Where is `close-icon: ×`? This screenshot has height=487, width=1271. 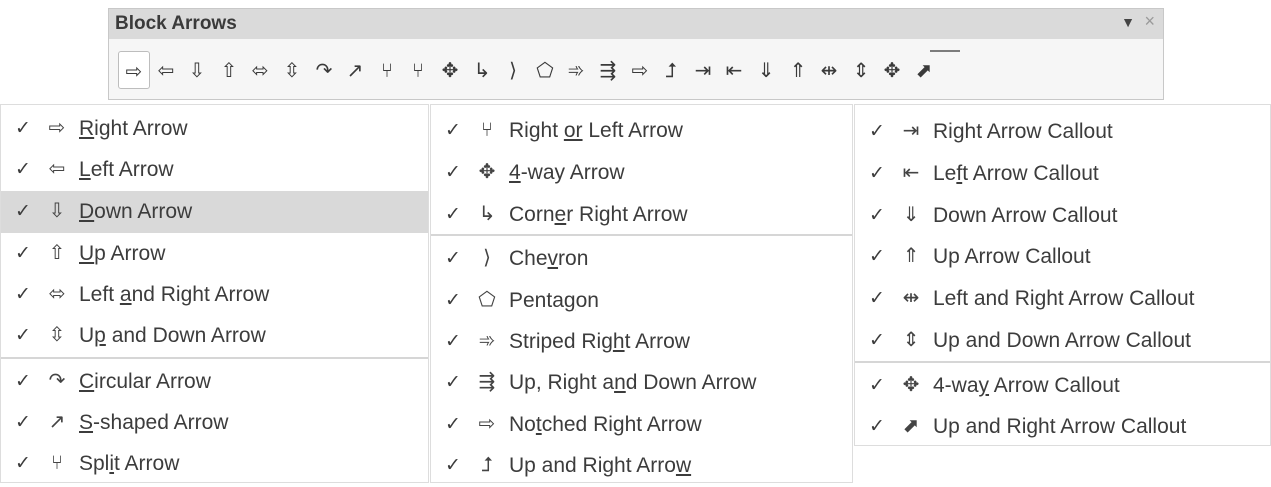
close-icon: × is located at coordinates (1149, 21).